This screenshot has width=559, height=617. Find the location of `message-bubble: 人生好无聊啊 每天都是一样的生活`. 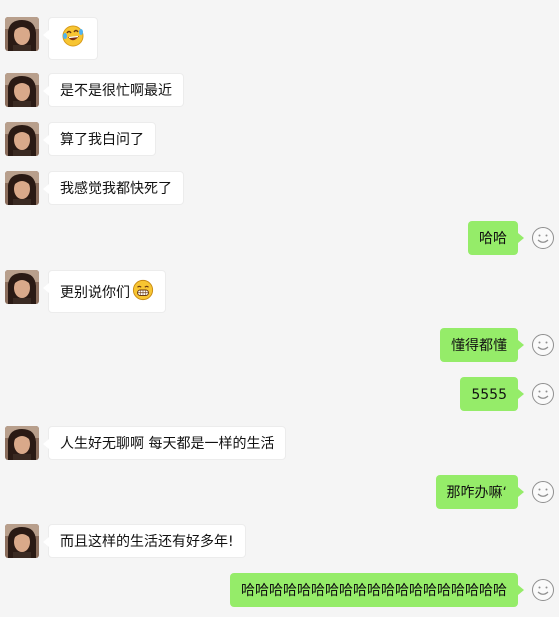

message-bubble: 人生好无聊啊 每天都是一样的生活 is located at coordinates (164, 443).